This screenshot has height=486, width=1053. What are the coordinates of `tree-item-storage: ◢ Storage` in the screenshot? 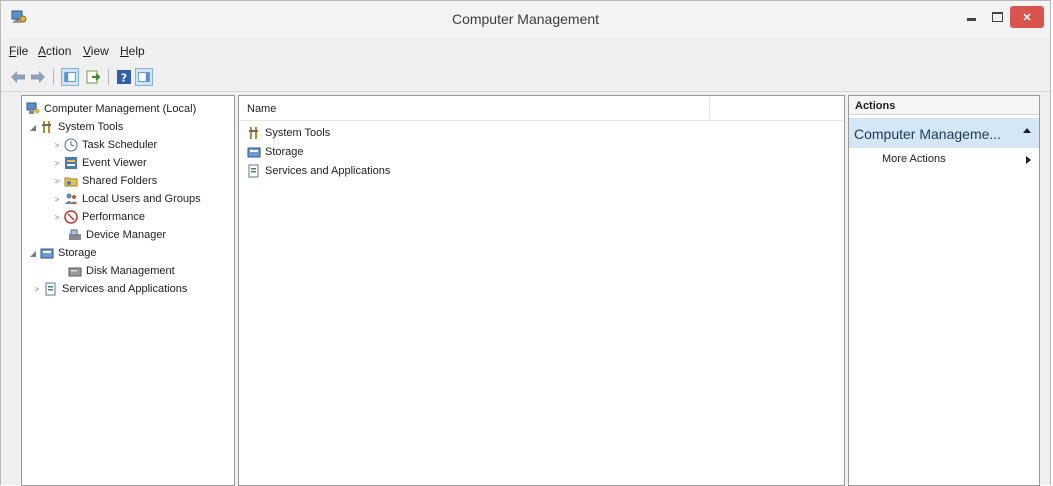 It's located at (62, 253).